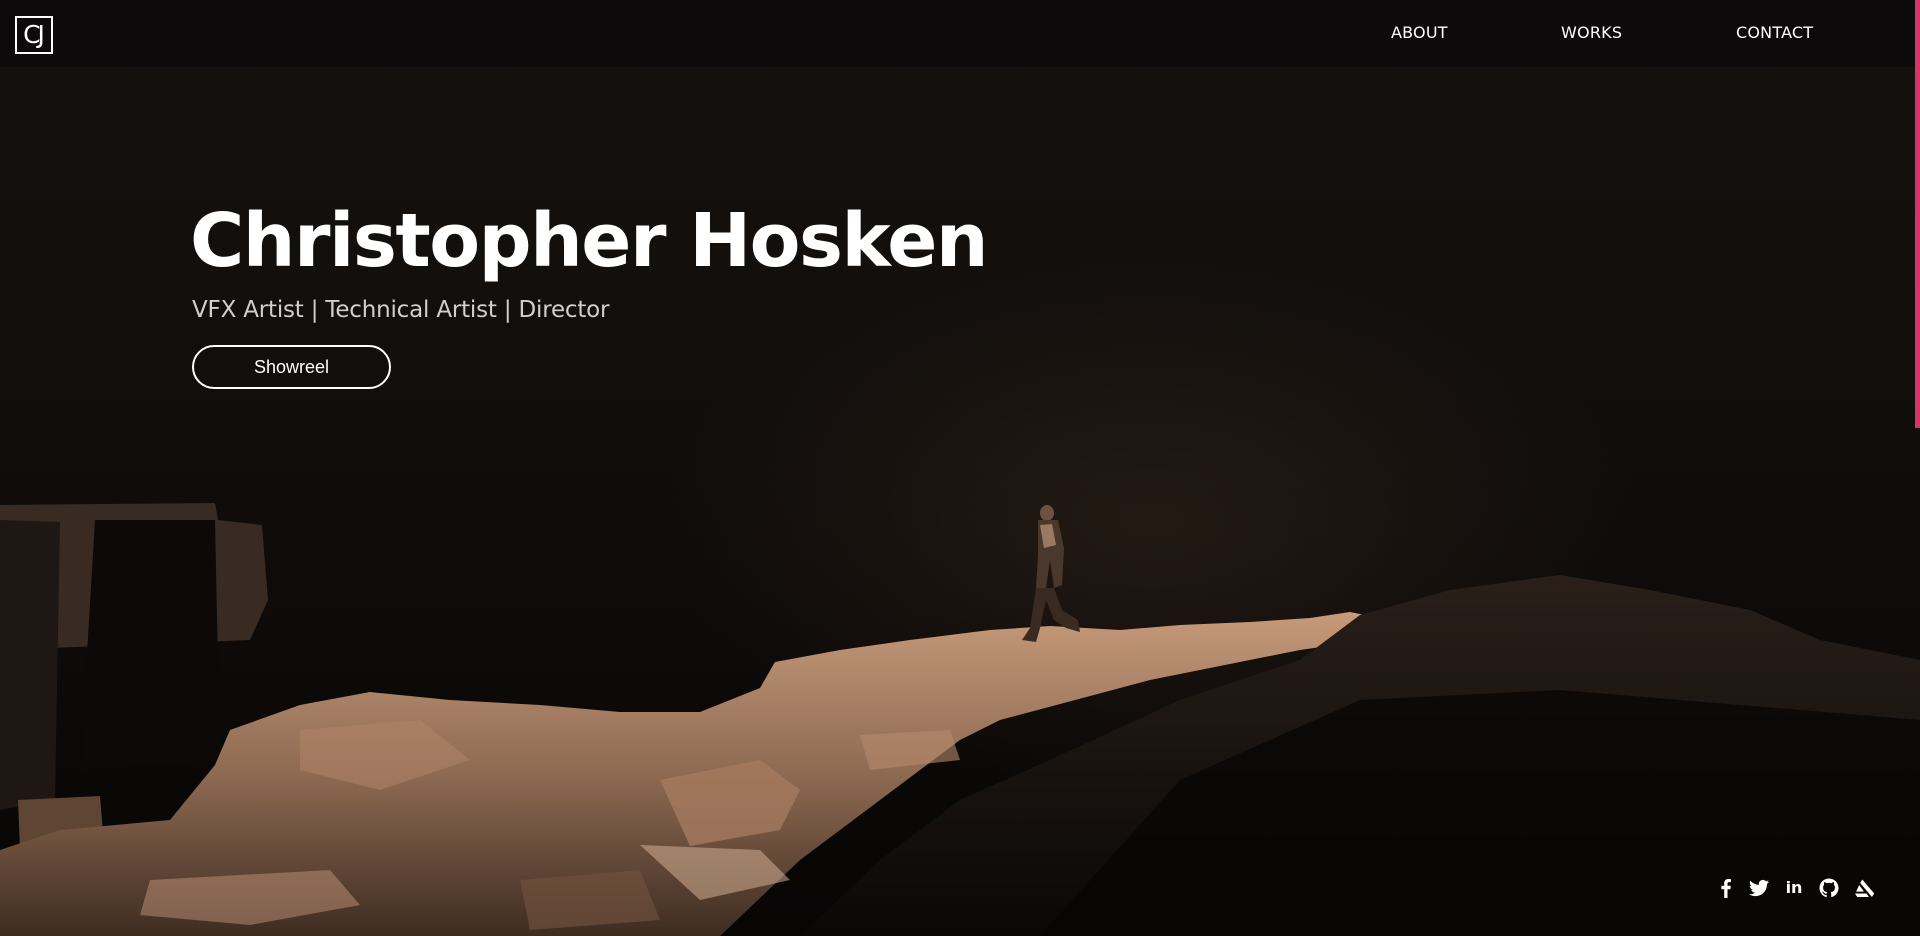 This screenshot has width=1920, height=936. I want to click on scroll-indicator, so click(1917, 214).